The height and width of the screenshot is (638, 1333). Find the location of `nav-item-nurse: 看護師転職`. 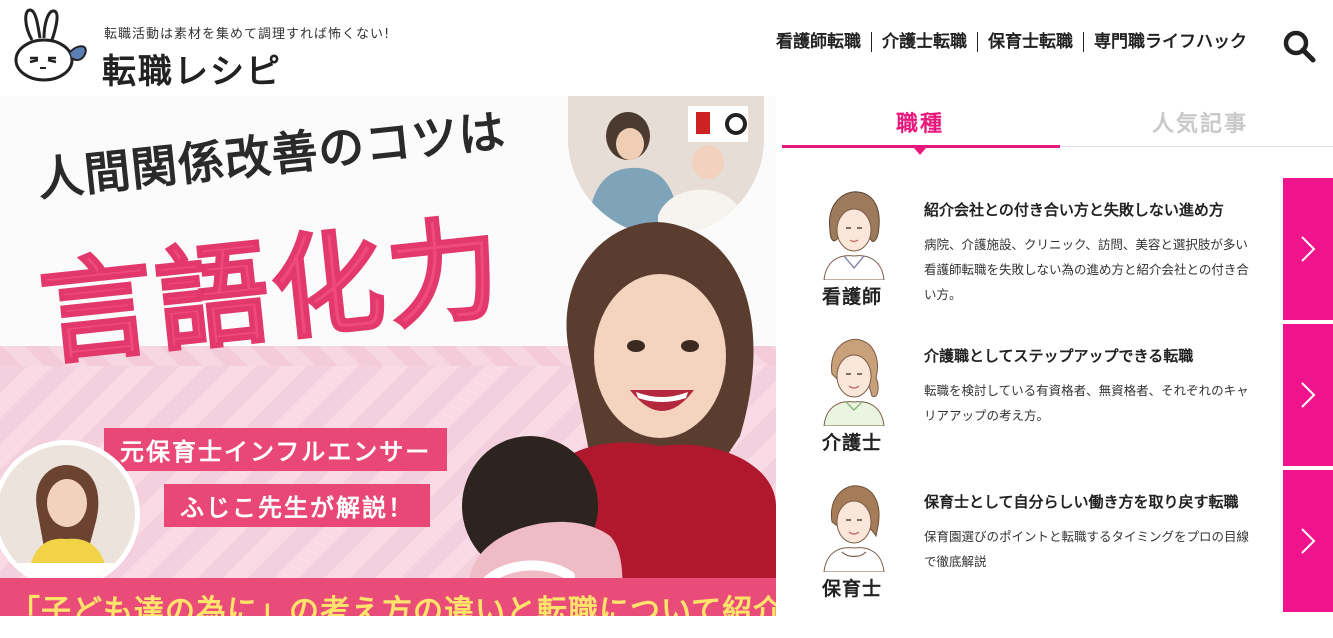

nav-item-nurse: 看護師転職 is located at coordinates (818, 42).